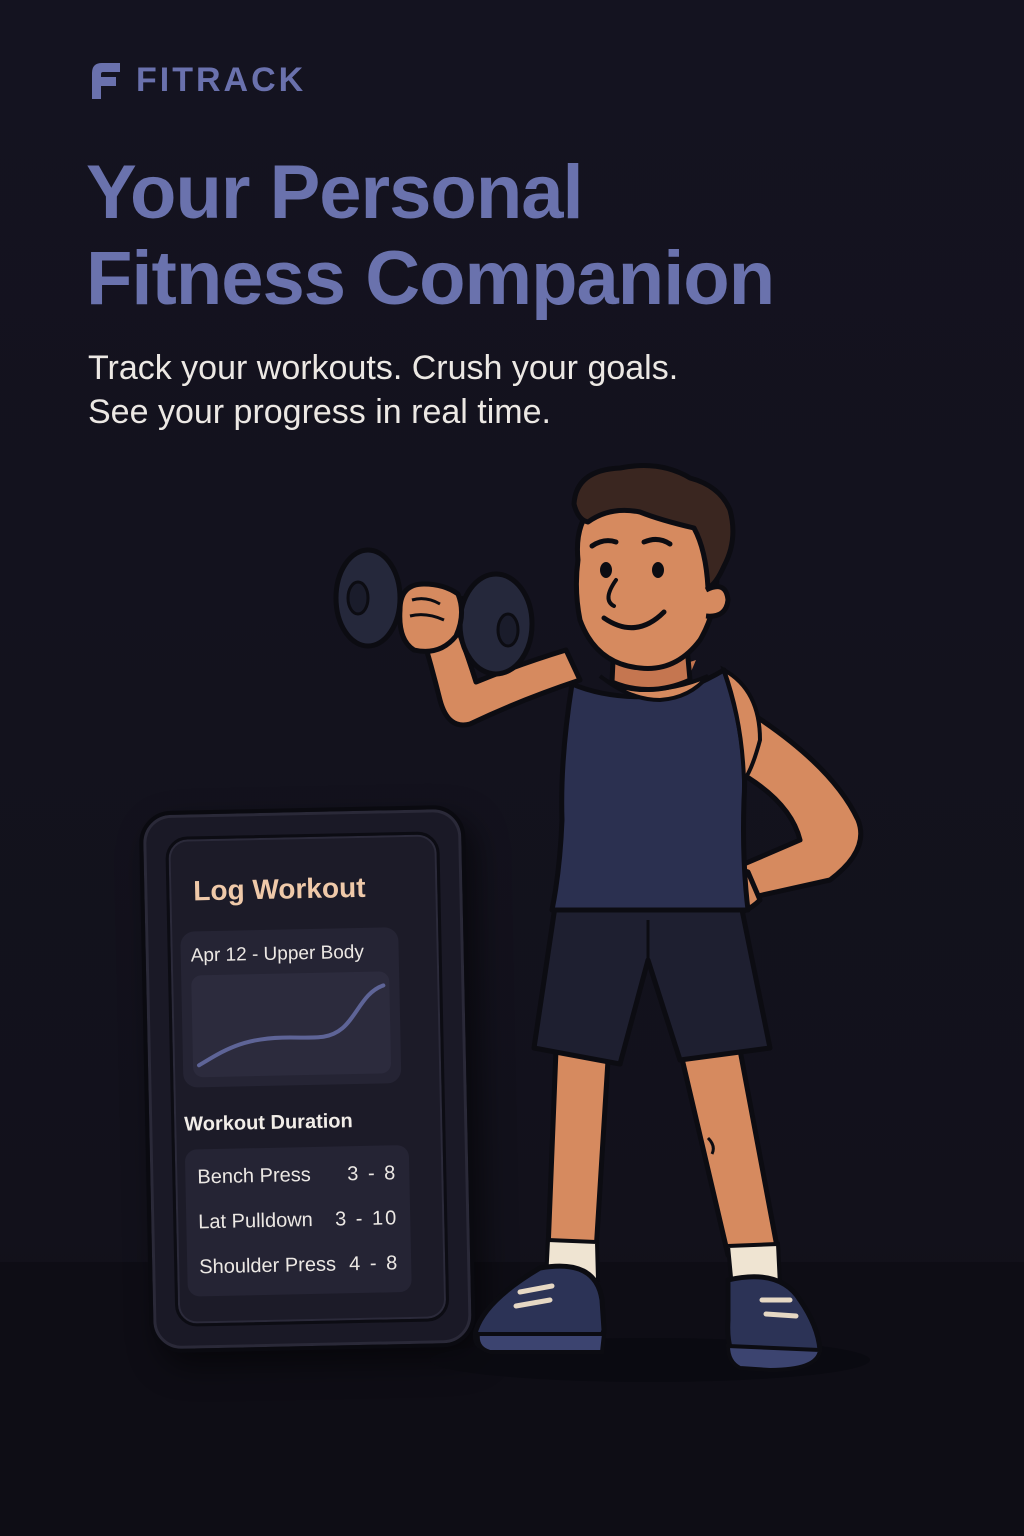 The width and height of the screenshot is (1024, 1536). I want to click on hero-headline: Your Personal Fitness Companion, so click(536, 236).